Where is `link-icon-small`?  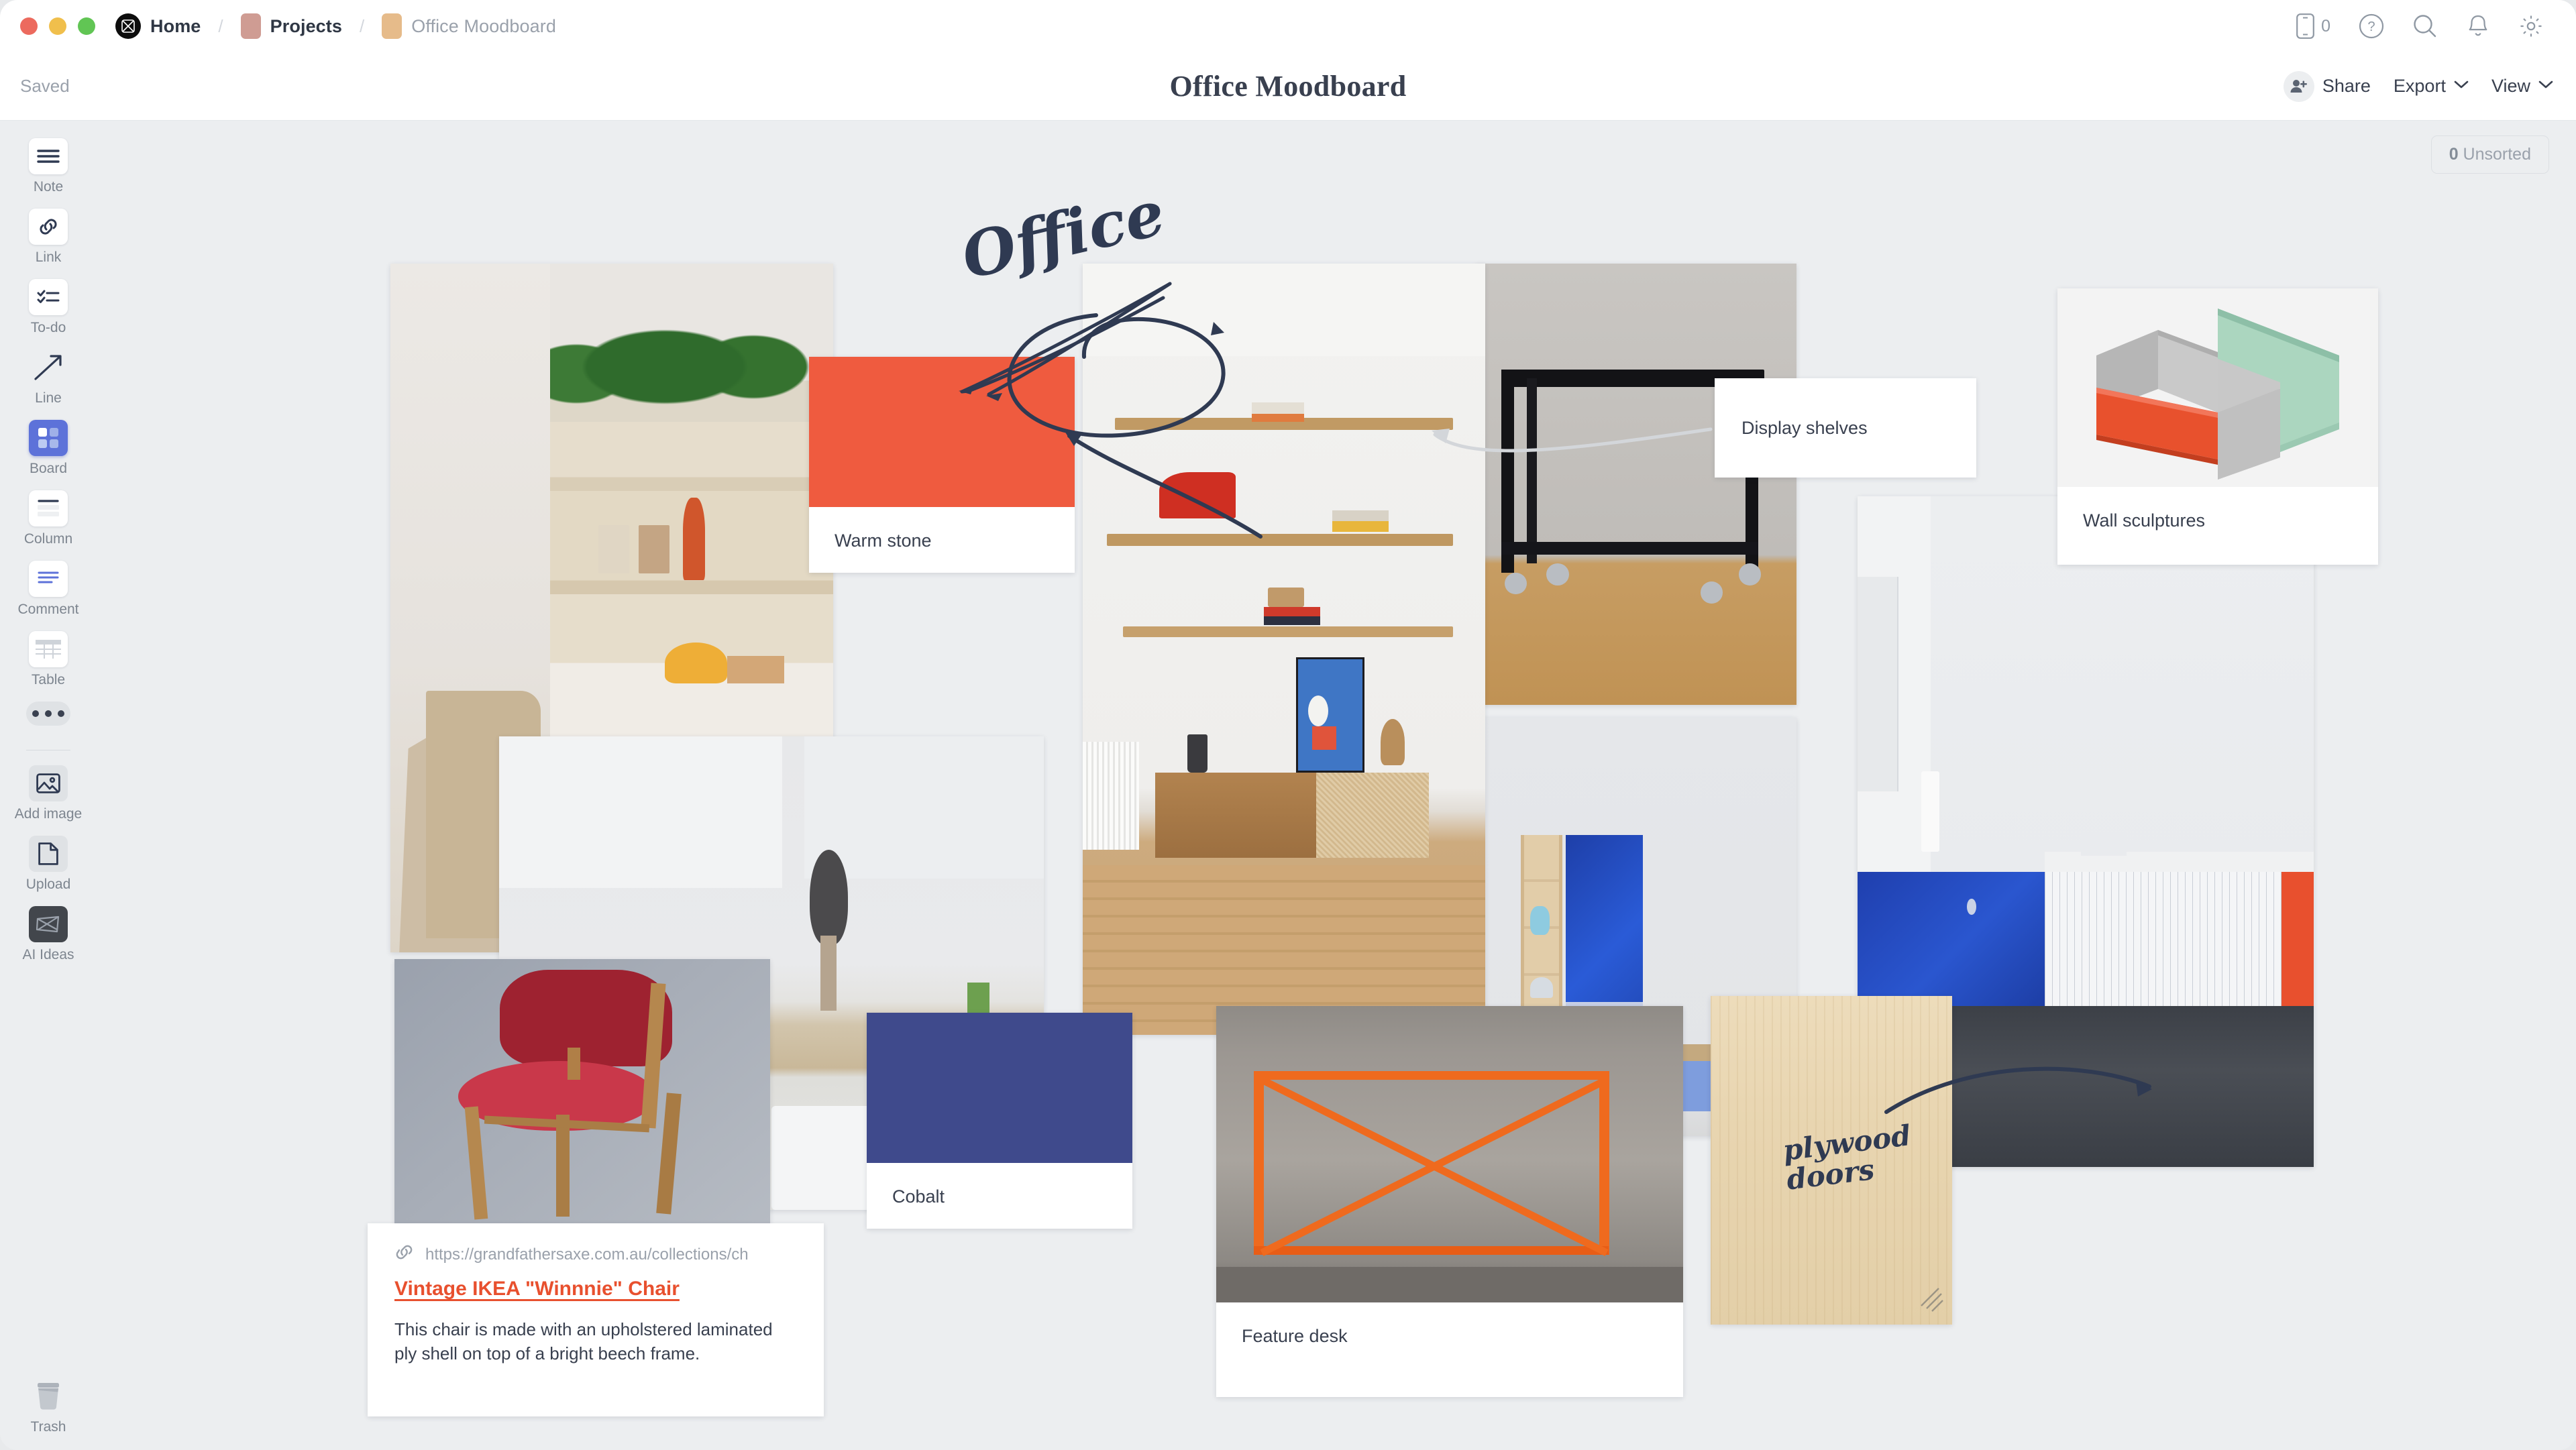
link-icon-small is located at coordinates (404, 1254).